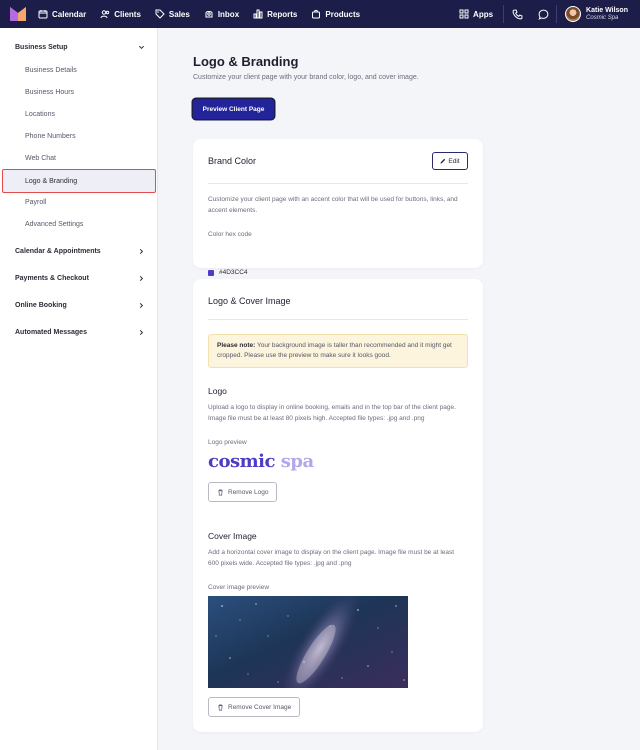  Describe the element at coordinates (51, 332) in the screenshot. I see `sidebar-section-label: Automated Messages` at that location.